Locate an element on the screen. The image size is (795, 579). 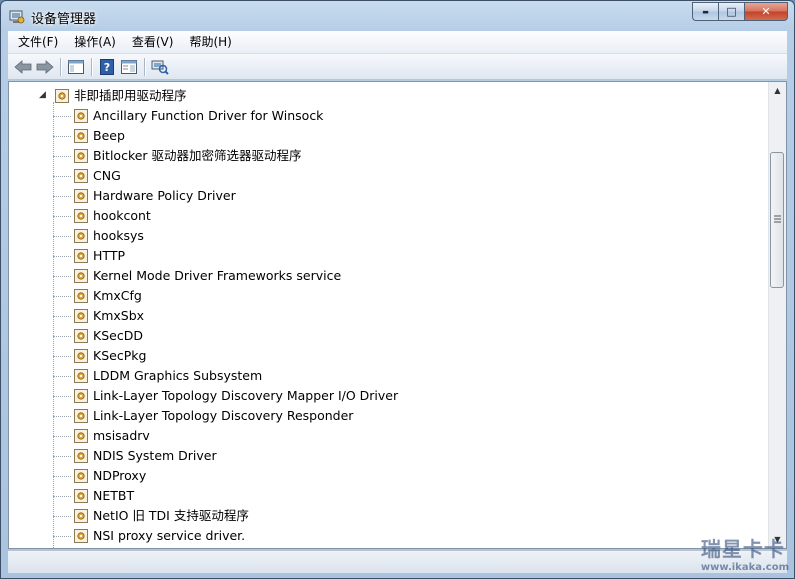
forward-icon is located at coordinates (45, 66).